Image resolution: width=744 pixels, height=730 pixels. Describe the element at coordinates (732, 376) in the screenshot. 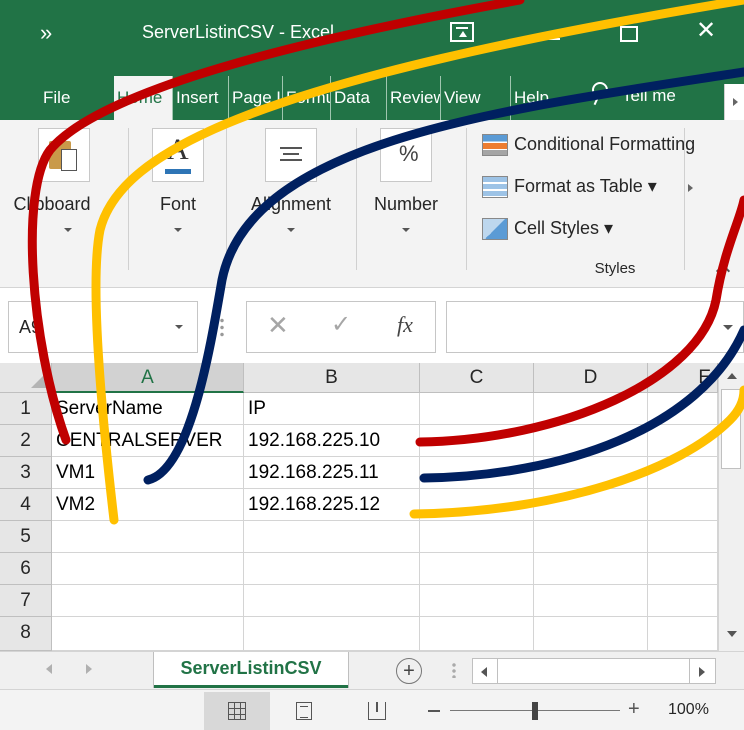

I see `scroll-up-icon` at that location.